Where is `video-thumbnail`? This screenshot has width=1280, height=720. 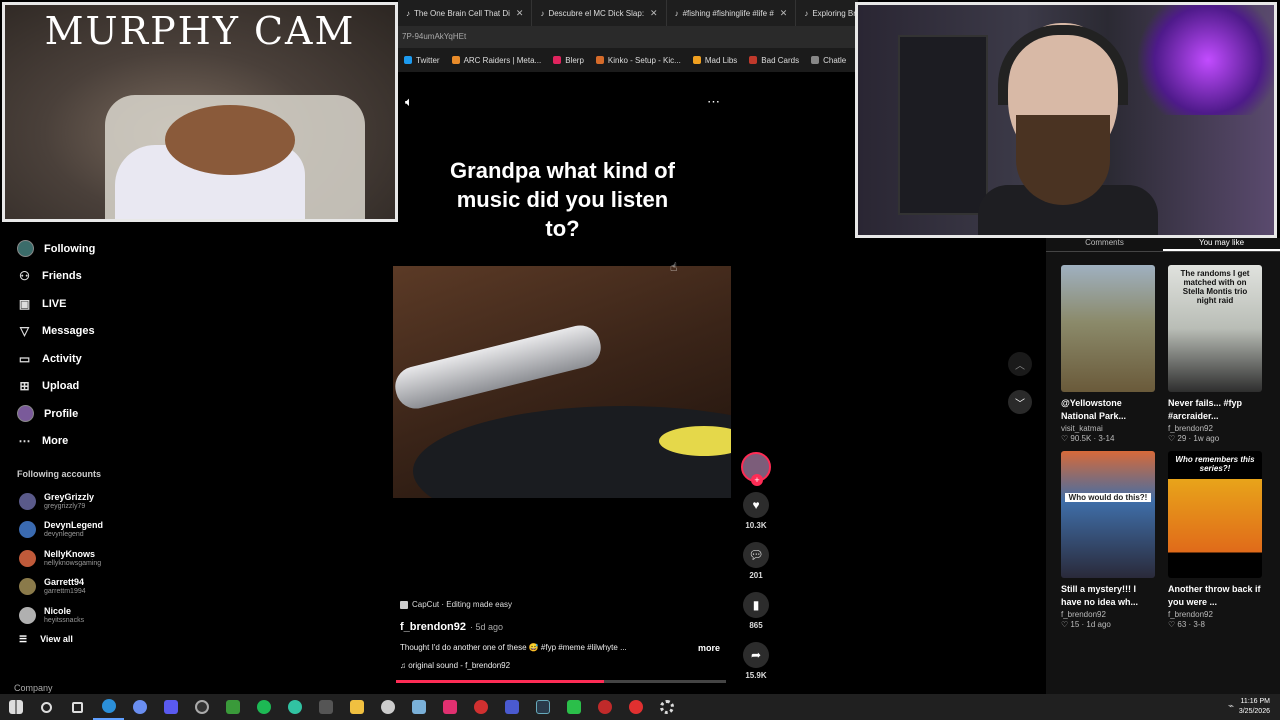
video-thumbnail is located at coordinates (1108, 328).